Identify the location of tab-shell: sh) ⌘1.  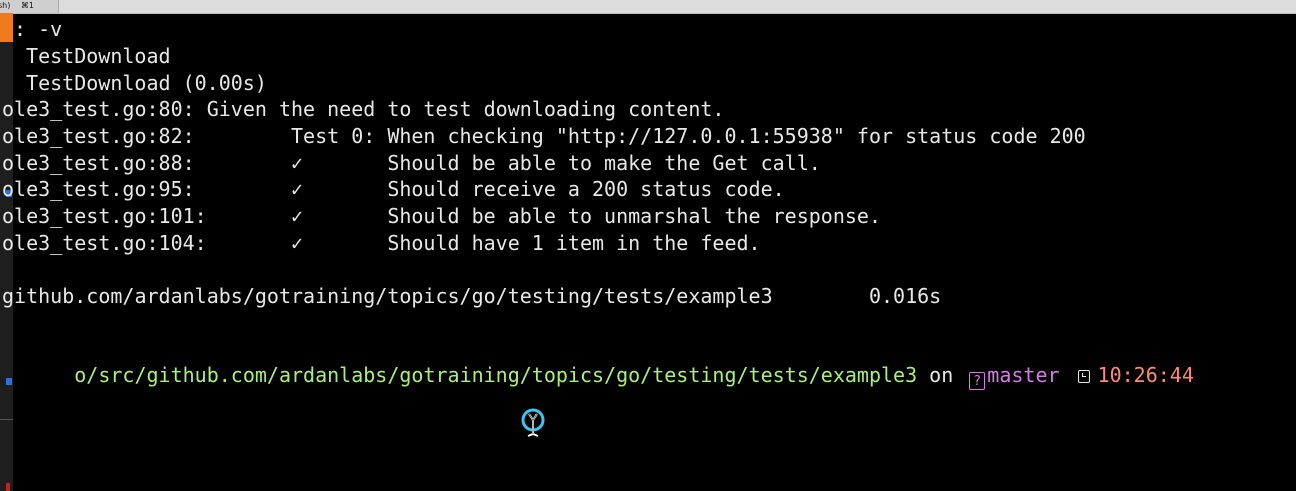
(29, 6).